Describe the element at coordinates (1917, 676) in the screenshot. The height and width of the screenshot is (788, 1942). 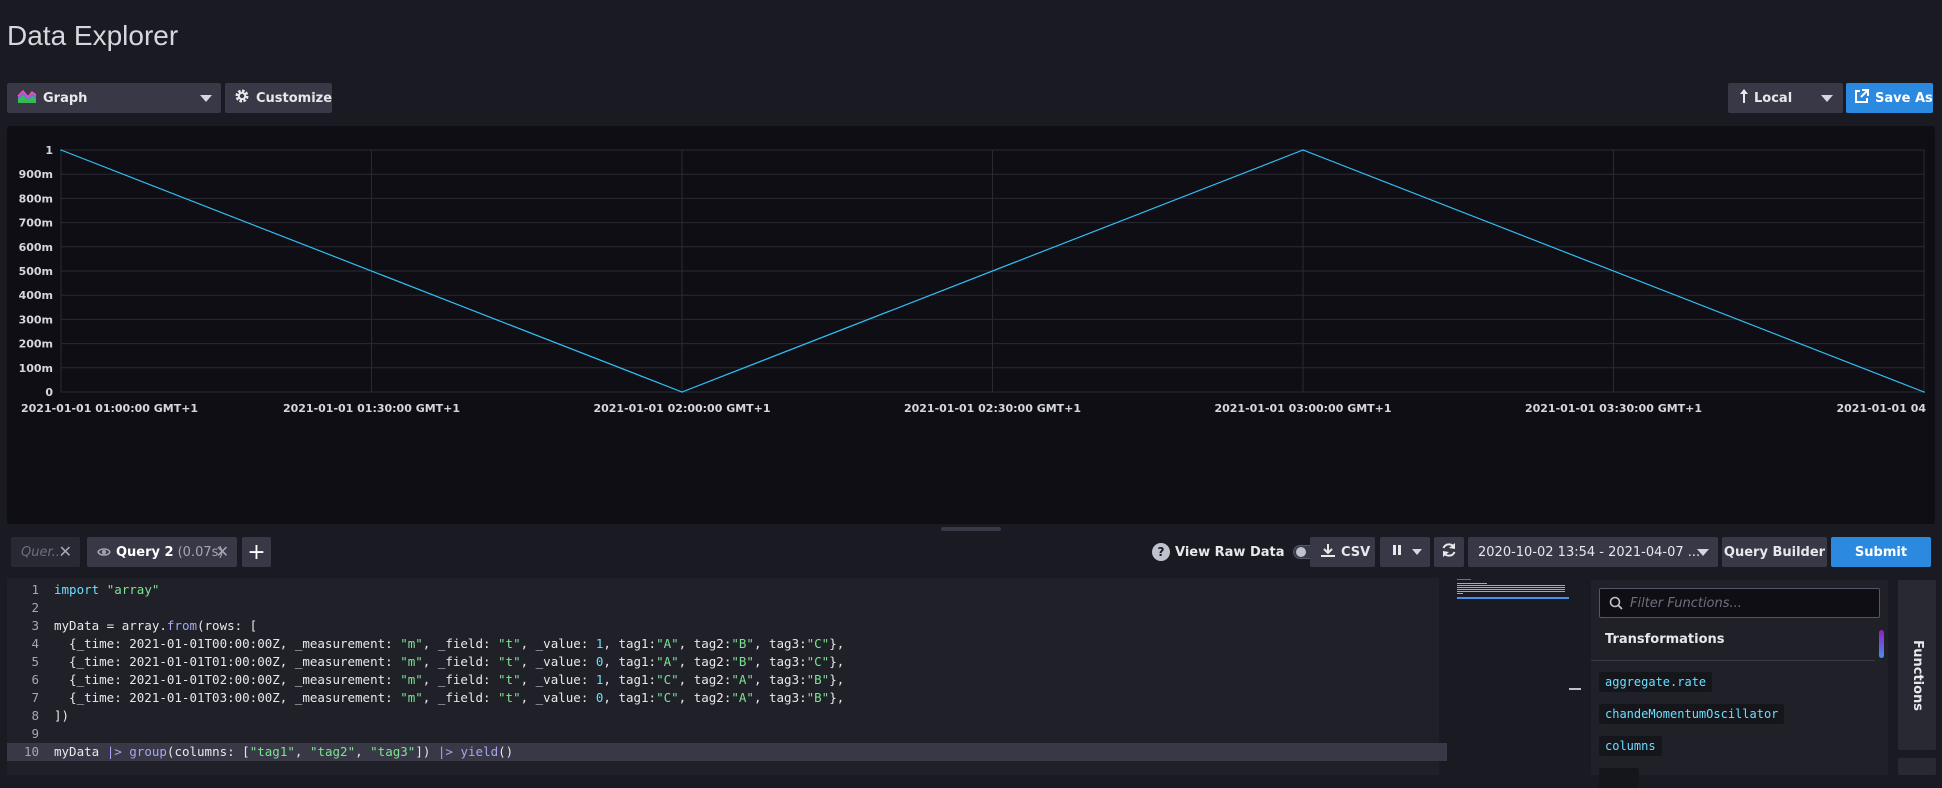
I see `functions-side-tab-label: Functions` at that location.